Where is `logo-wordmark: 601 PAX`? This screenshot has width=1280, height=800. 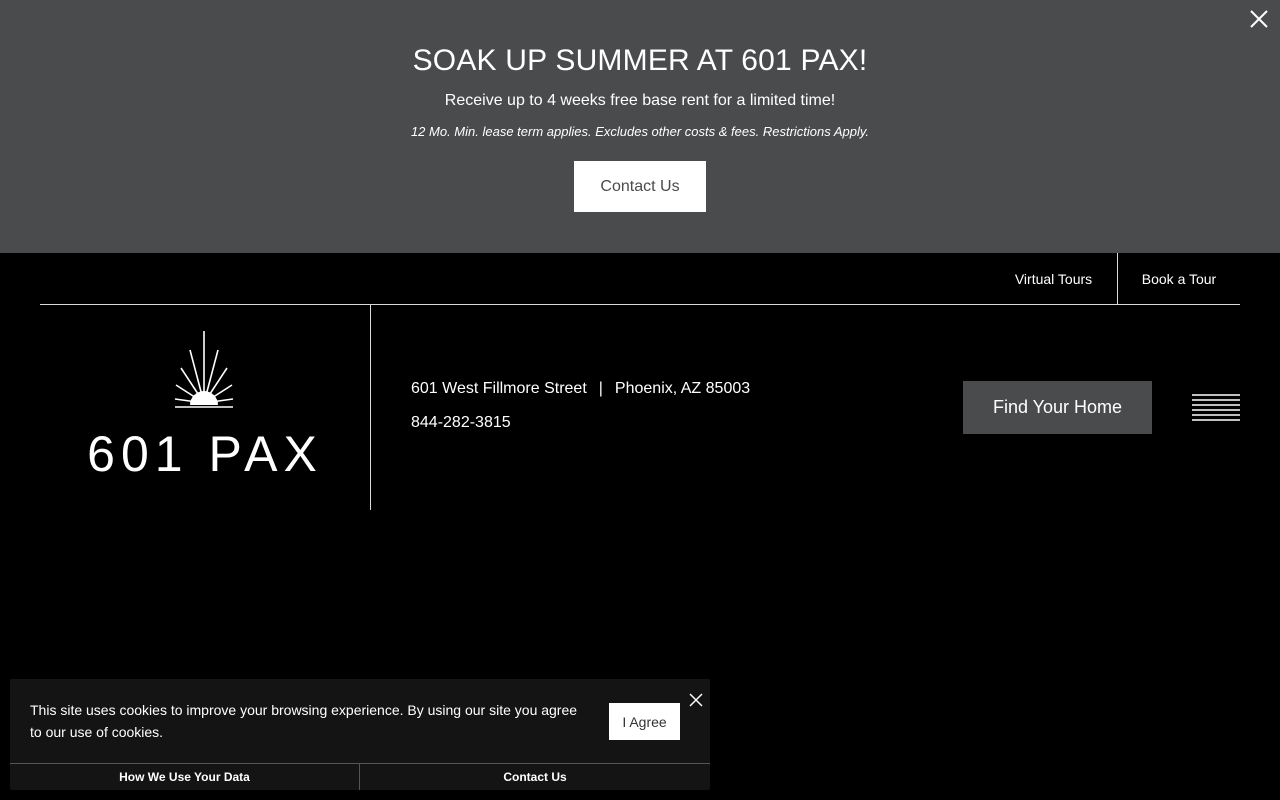
logo-wordmark: 601 PAX is located at coordinates (205, 454).